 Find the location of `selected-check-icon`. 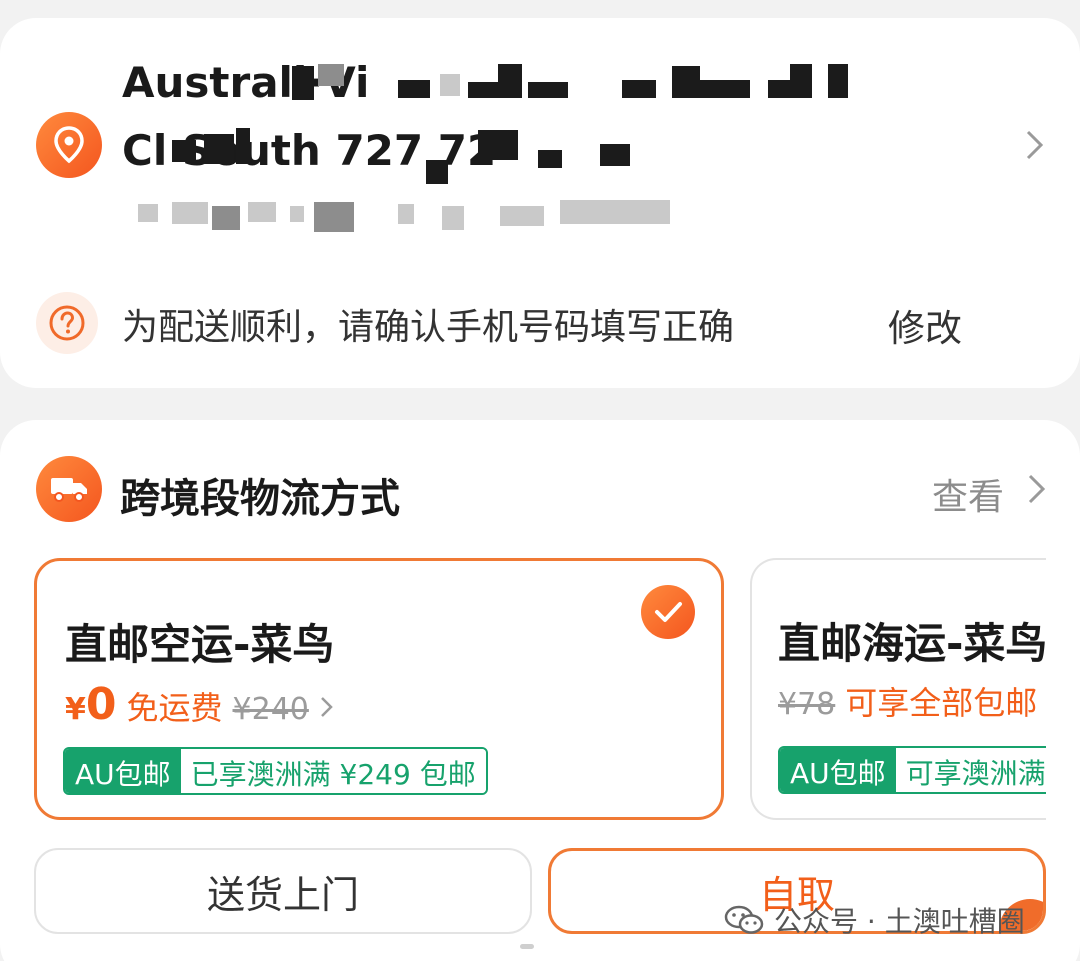

selected-check-icon is located at coordinates (668, 612).